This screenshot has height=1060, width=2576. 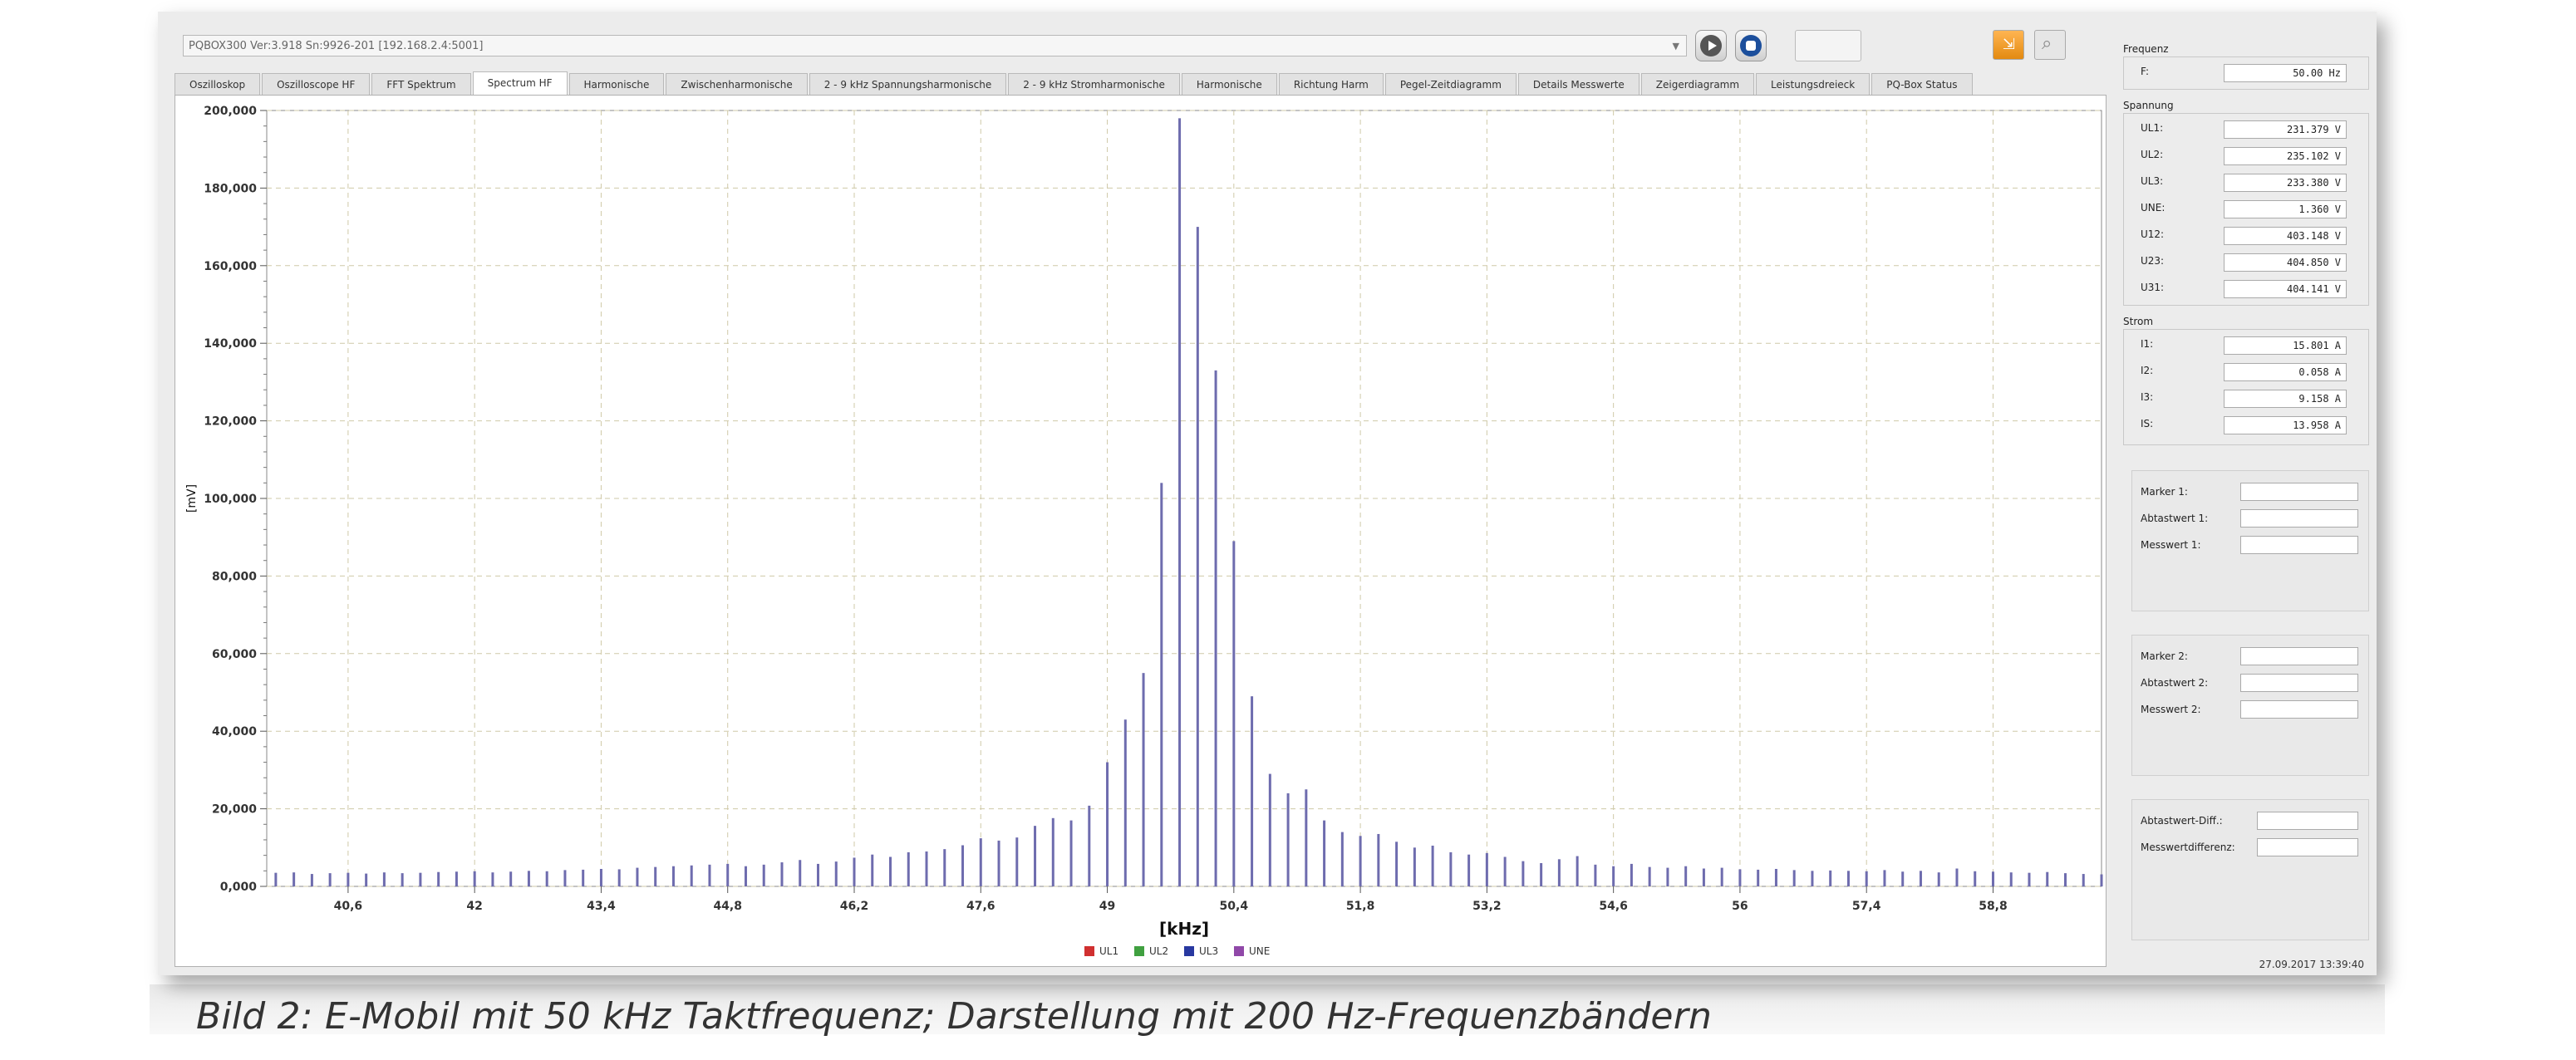 What do you see at coordinates (2146, 49) in the screenshot?
I see `frequenz-title: Frequenz` at bounding box center [2146, 49].